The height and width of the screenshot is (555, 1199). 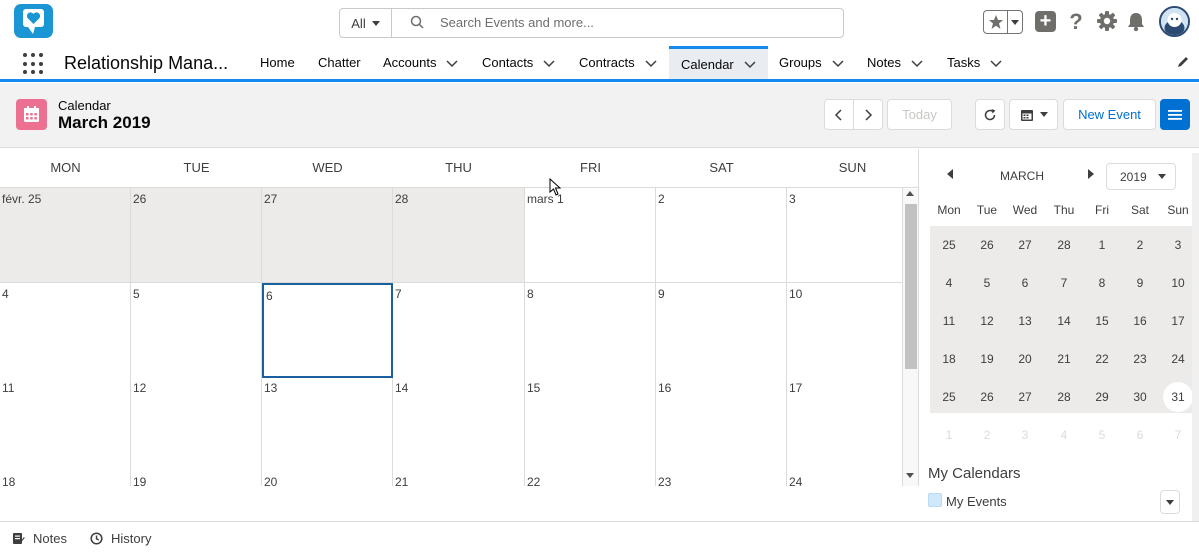 What do you see at coordinates (459, 235) in the screenshot?
I see `day-cell: 28` at bounding box center [459, 235].